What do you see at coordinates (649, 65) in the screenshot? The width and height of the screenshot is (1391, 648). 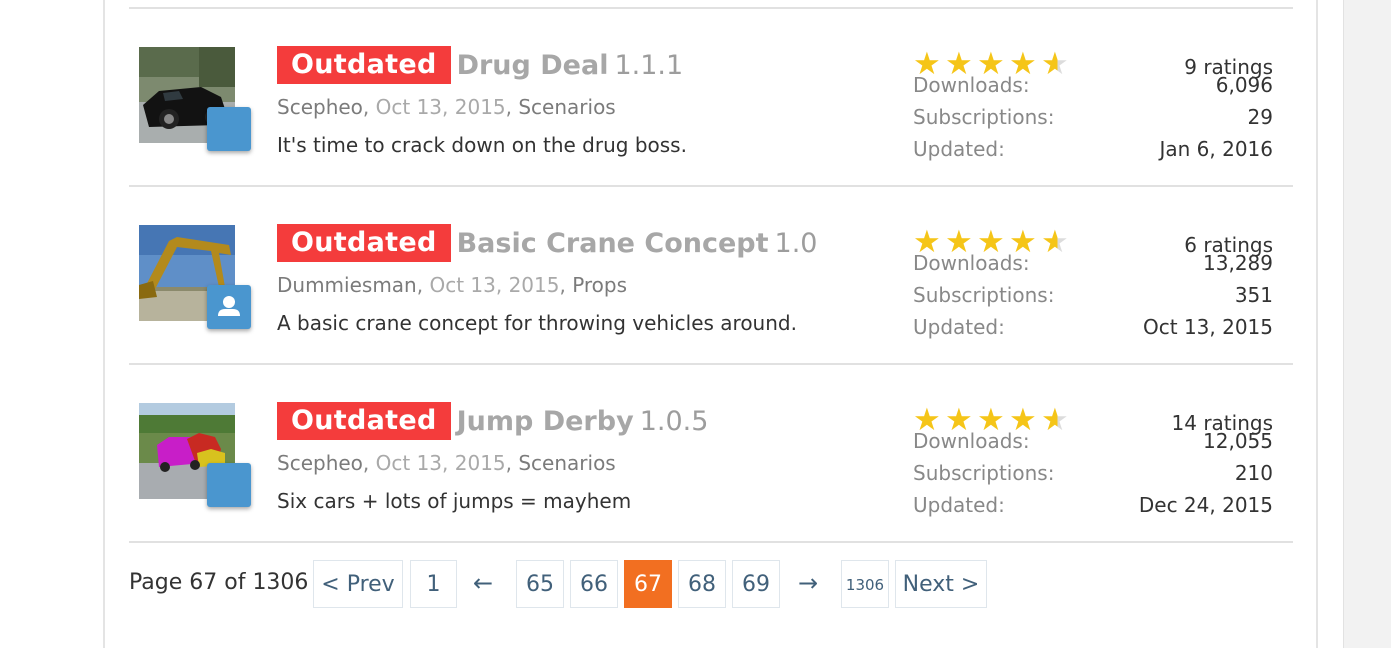 I see `resource-version: 1.1.1` at bounding box center [649, 65].